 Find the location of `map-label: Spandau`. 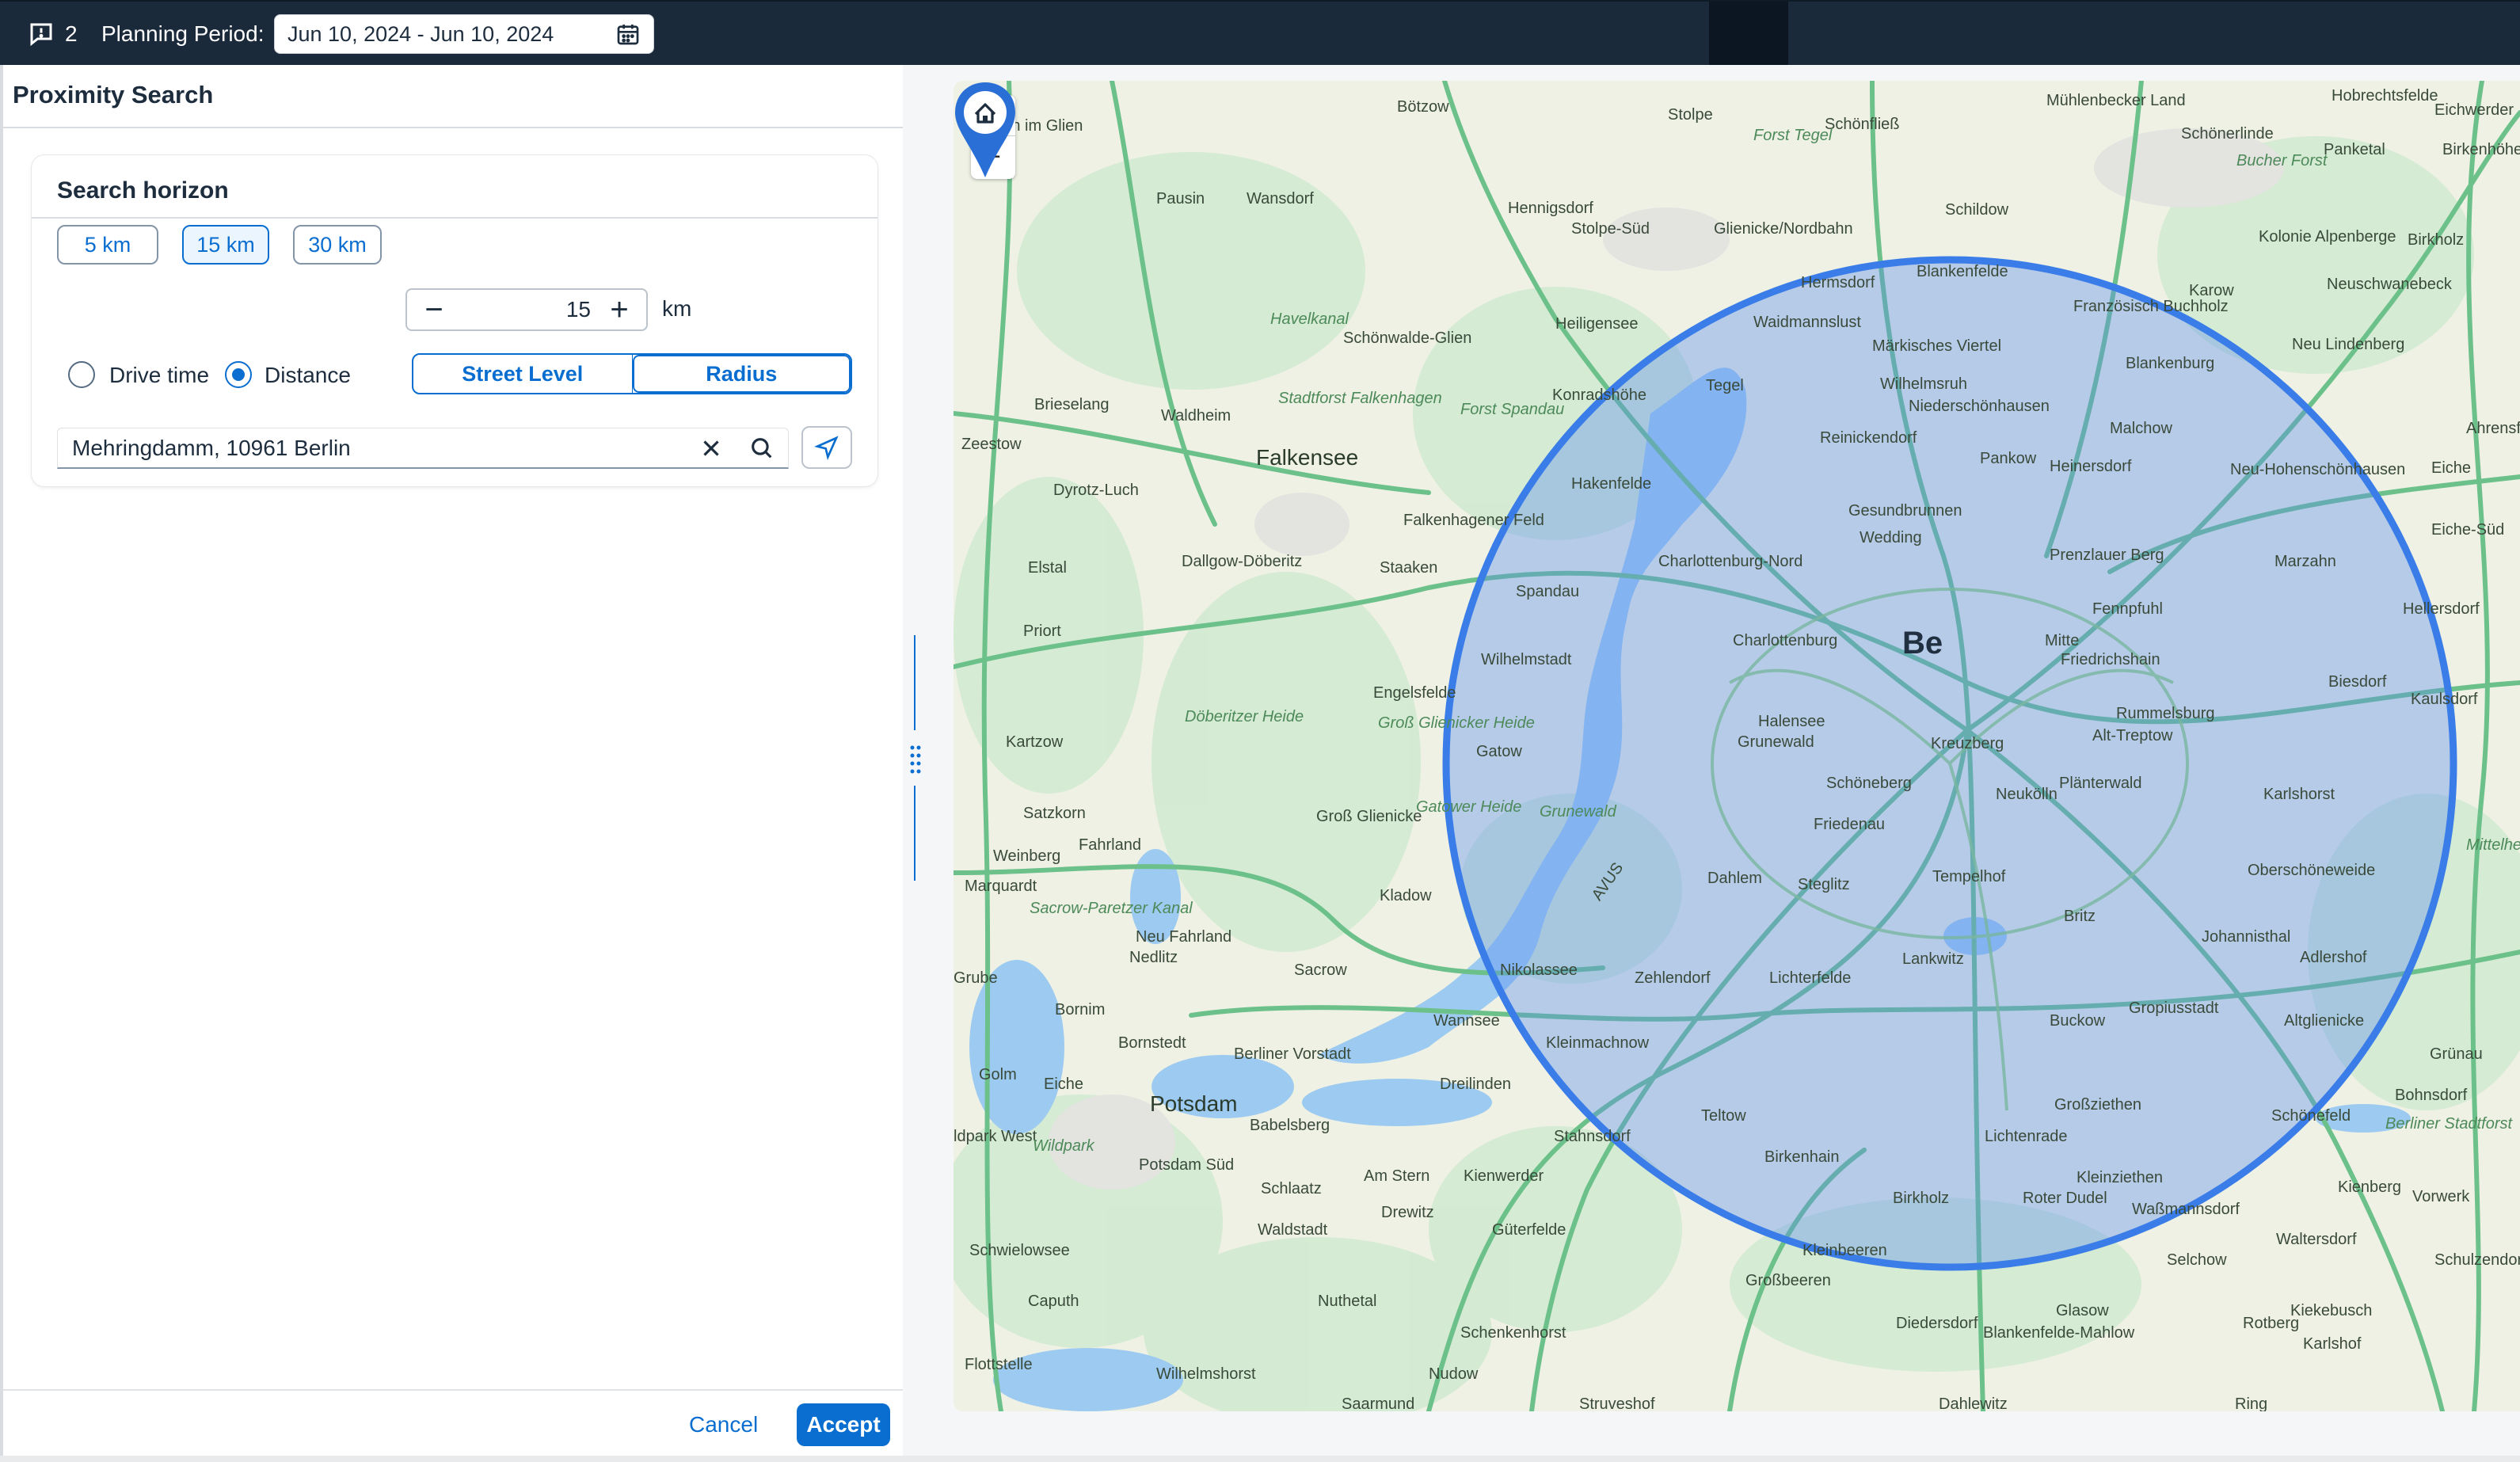

map-label: Spandau is located at coordinates (1548, 591).